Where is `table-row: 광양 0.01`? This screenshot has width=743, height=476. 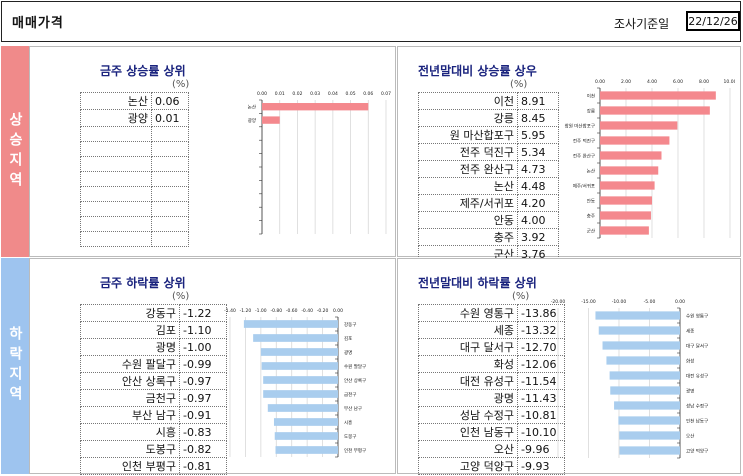
table-row: 광양 0.01 is located at coordinates (134, 118).